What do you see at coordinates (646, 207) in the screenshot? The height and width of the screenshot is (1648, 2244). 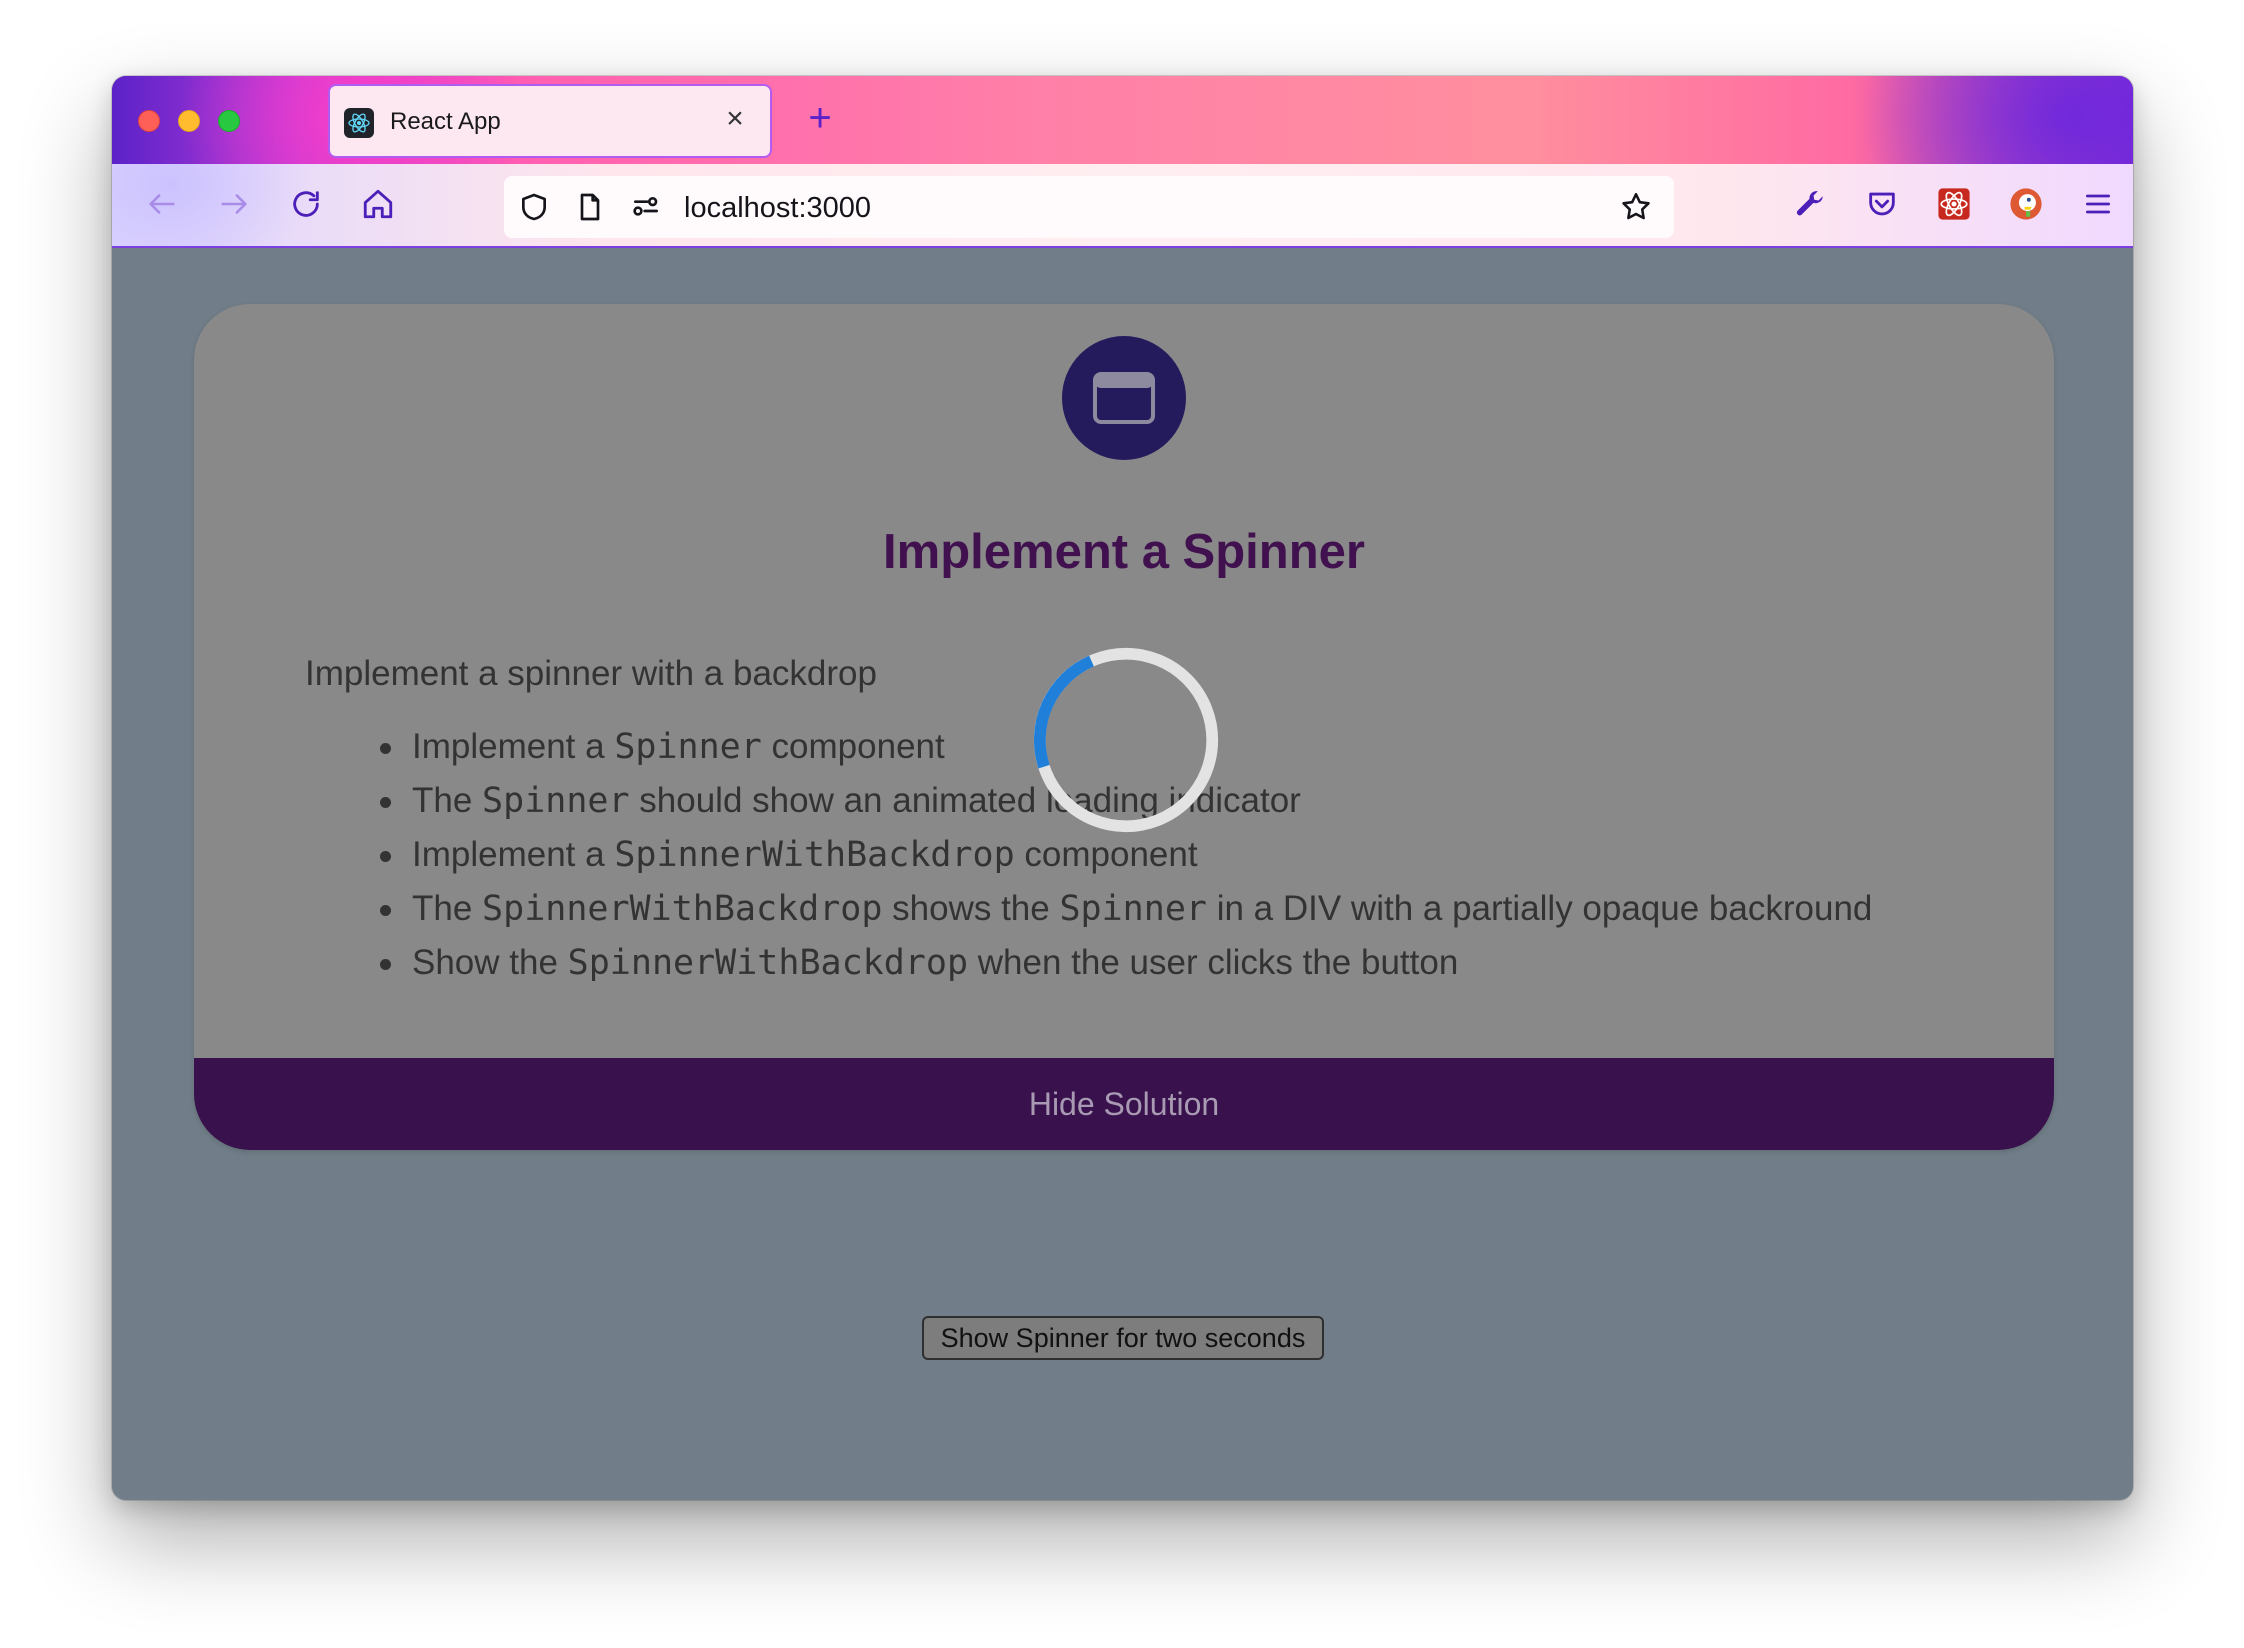 I see `site-permissions-icon` at bounding box center [646, 207].